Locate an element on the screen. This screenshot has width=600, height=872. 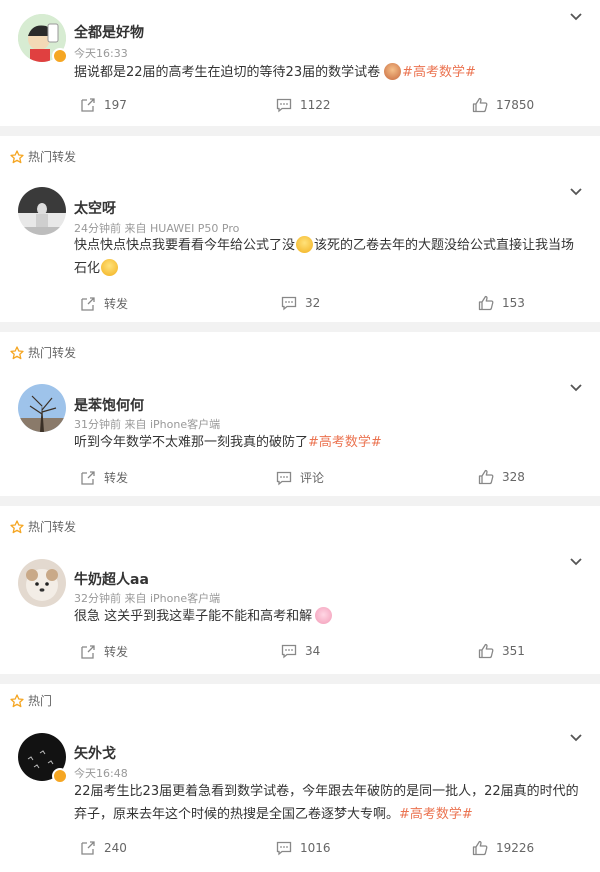
comment-button: 评论 is located at coordinates (300, 477).